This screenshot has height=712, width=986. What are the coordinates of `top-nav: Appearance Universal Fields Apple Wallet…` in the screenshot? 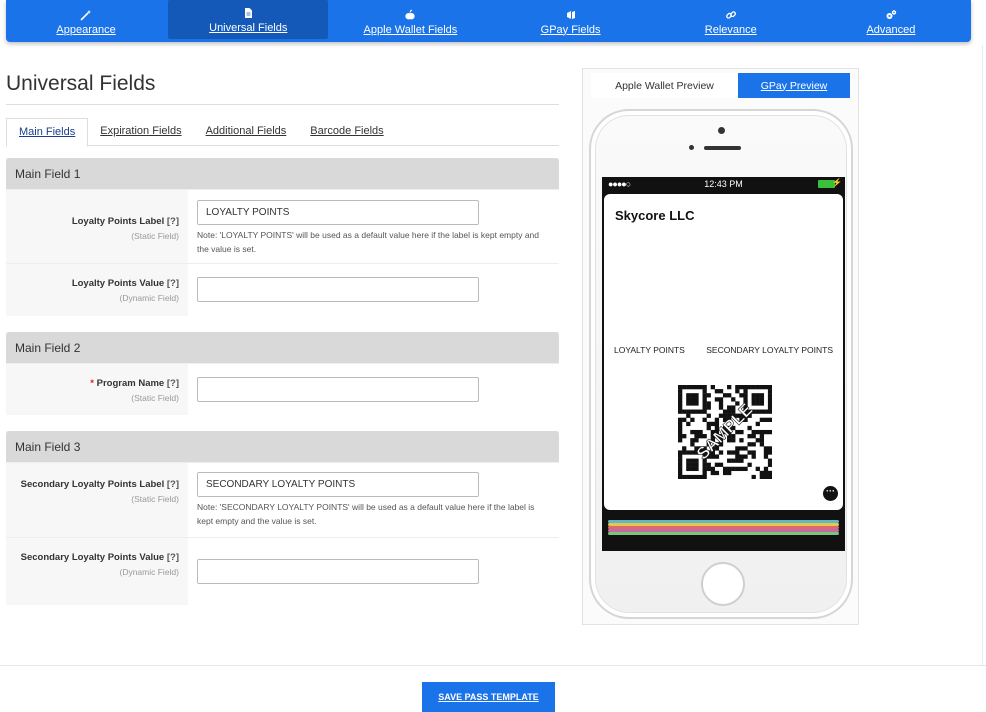 It's located at (488, 21).